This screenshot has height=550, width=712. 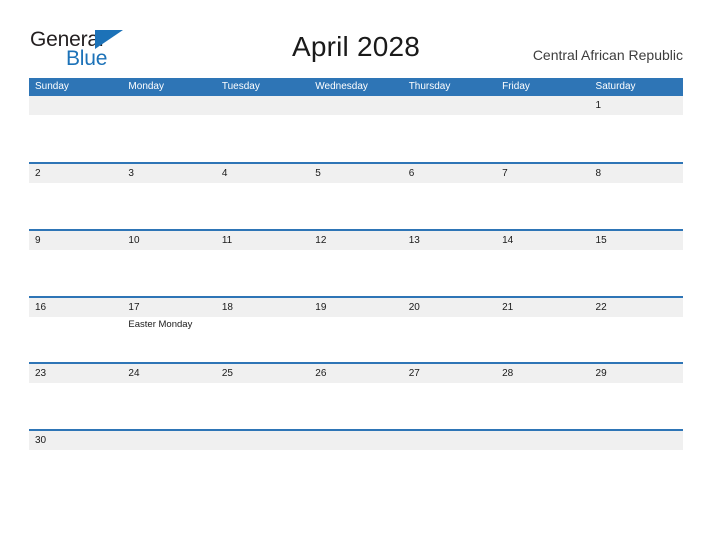 I want to click on weekday-wednesday: Wednesday, so click(x=341, y=86).